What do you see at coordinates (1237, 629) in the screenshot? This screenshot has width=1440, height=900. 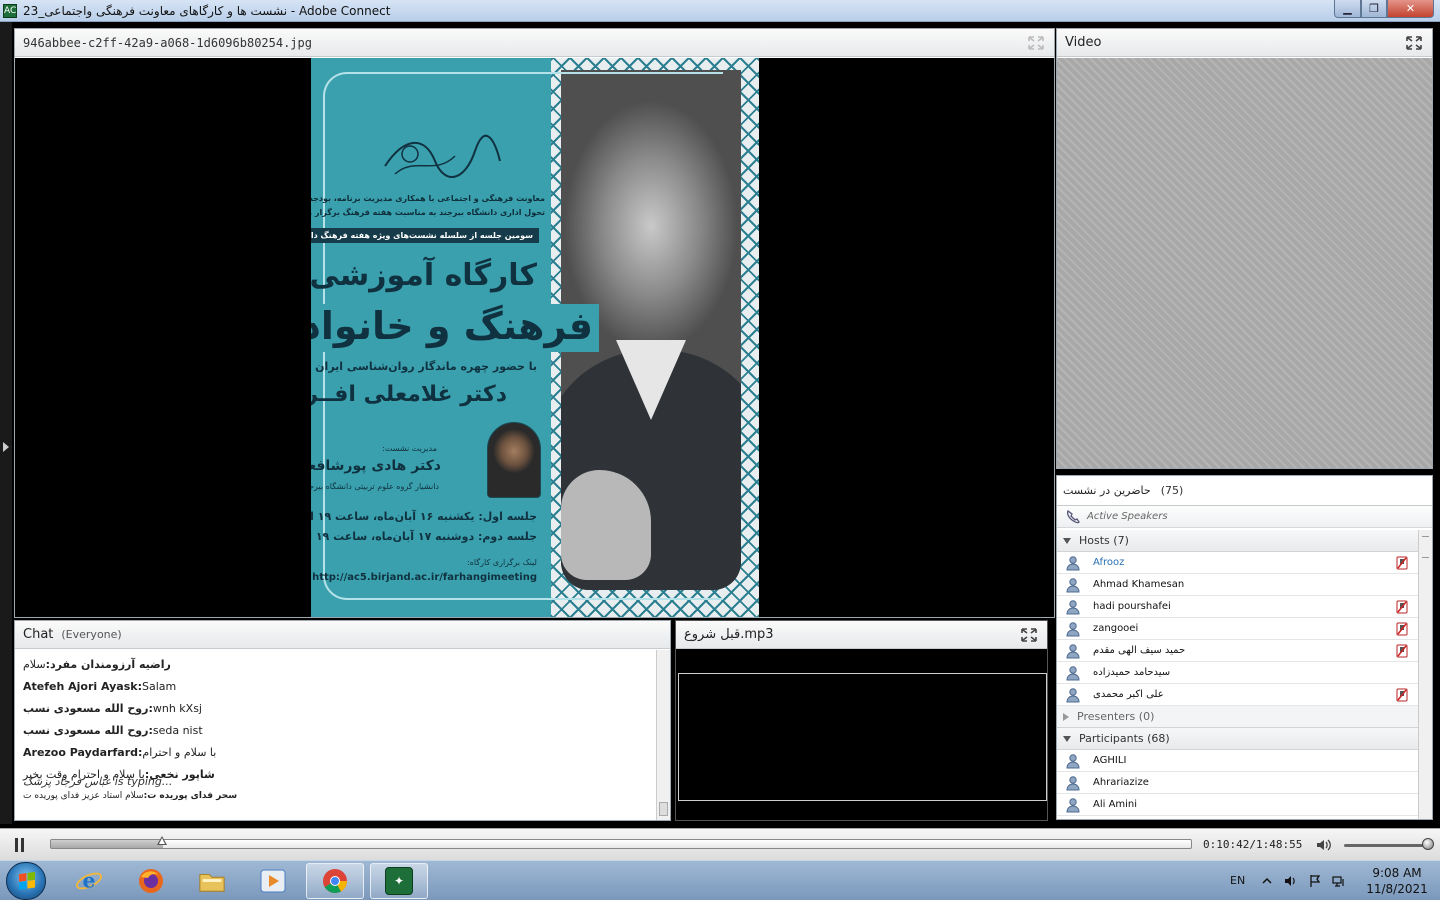 I see `attendee-row: zangooei` at bounding box center [1237, 629].